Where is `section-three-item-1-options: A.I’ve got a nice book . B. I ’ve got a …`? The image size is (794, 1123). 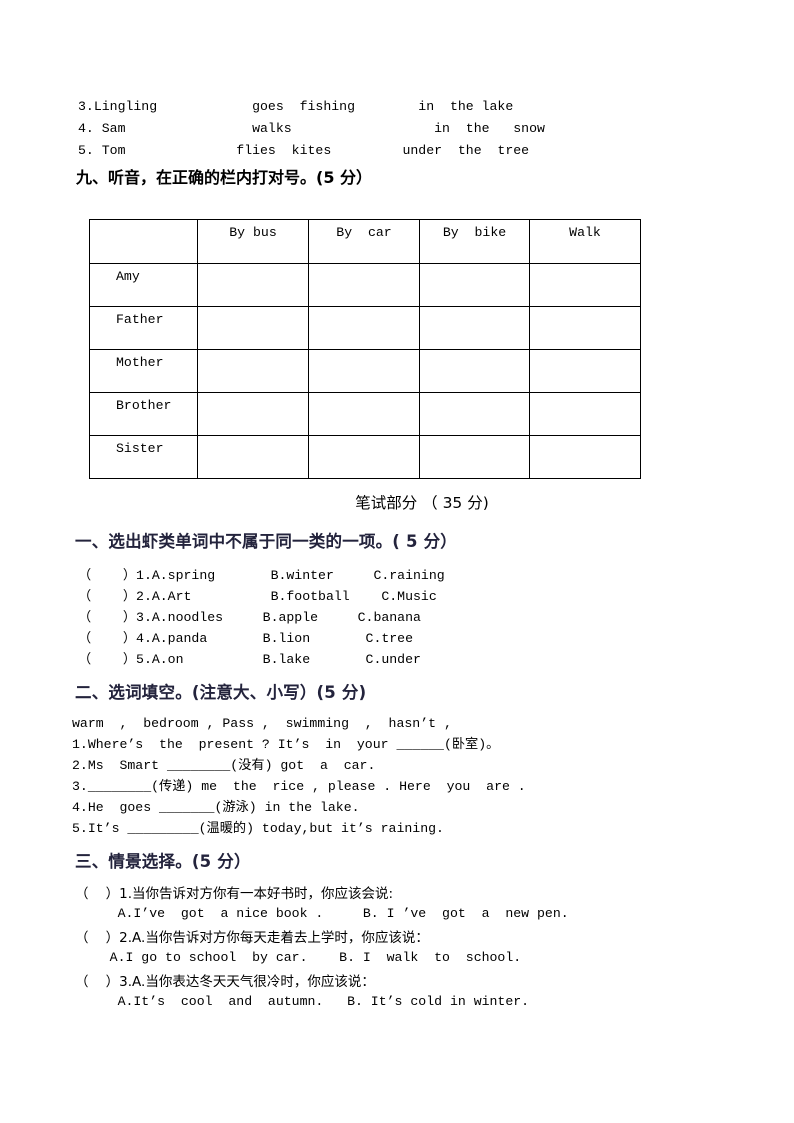 section-three-item-1-options: A.I’ve got a nice book . B. I ’ve got a … is located at coordinates (323, 914).